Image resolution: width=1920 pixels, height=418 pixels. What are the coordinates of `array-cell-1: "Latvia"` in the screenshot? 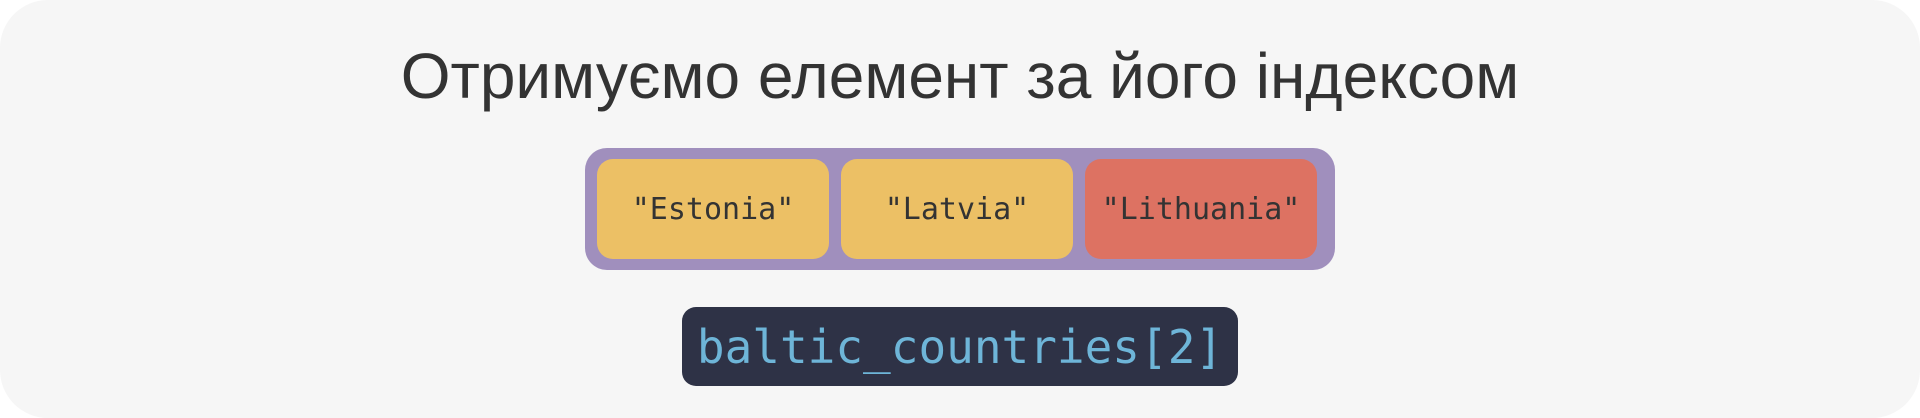 It's located at (957, 209).